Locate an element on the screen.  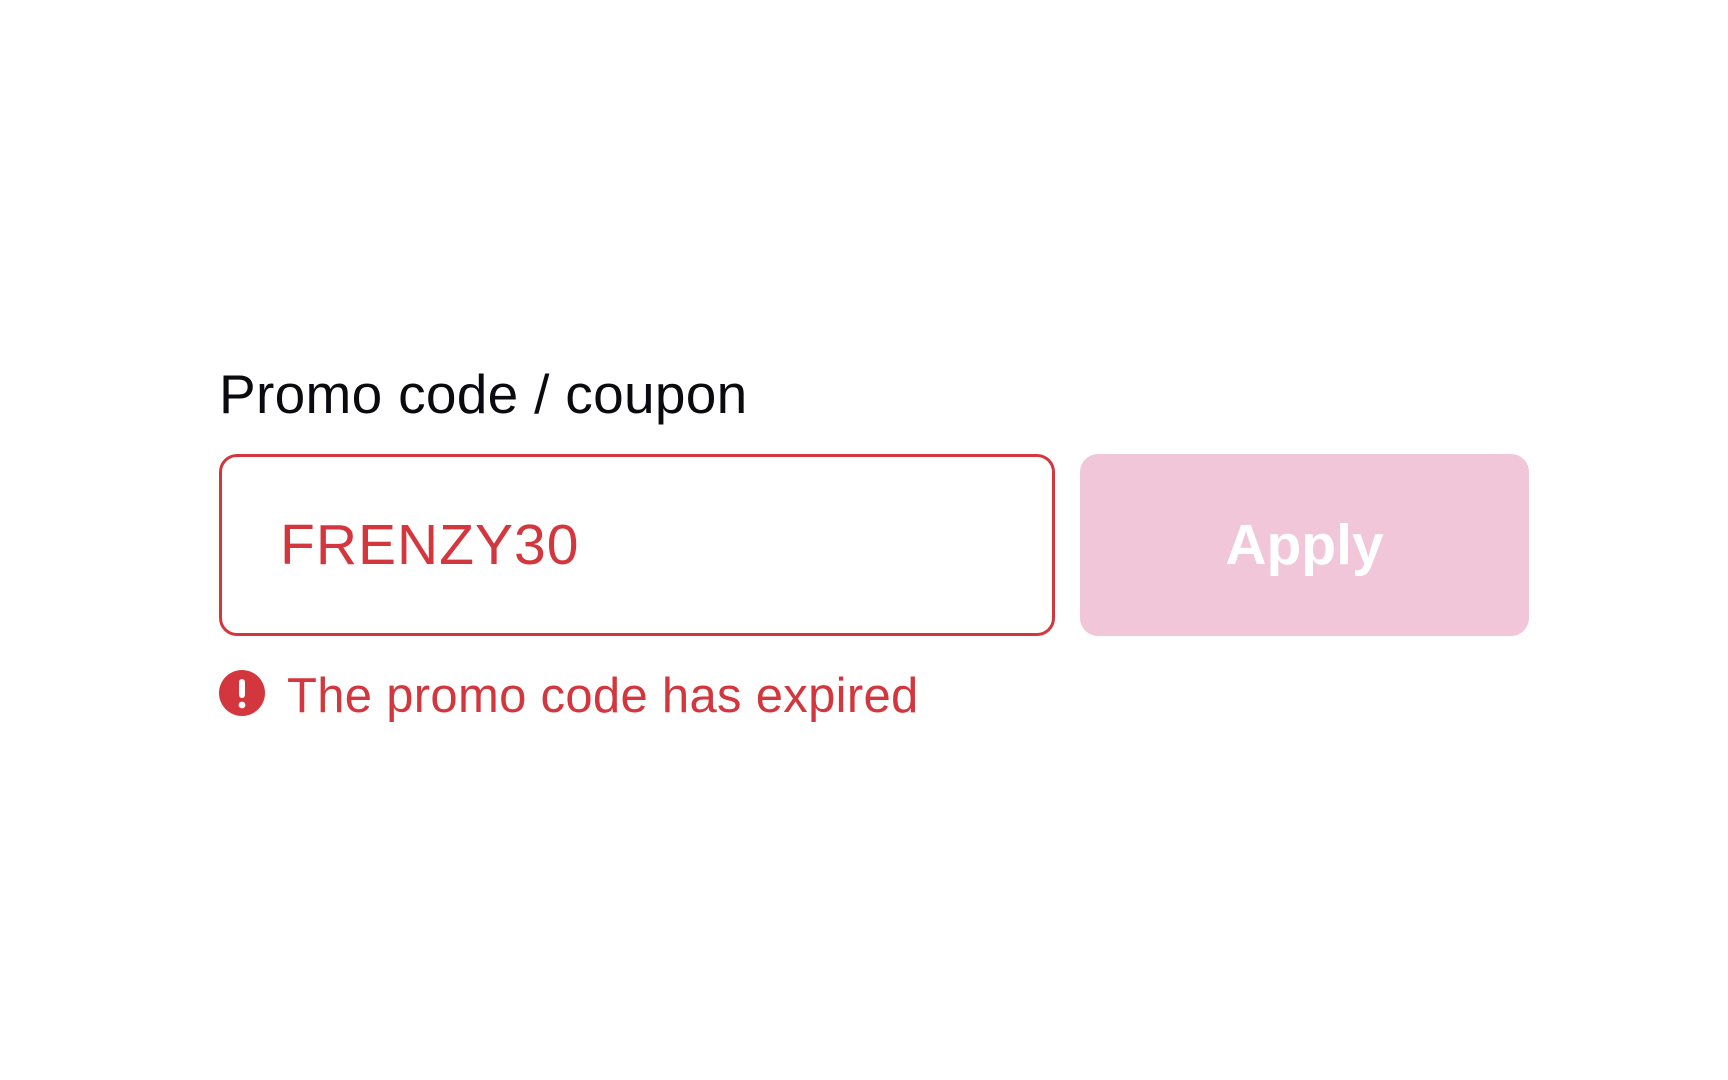
promo-label: Promo code / coupon is located at coordinates (483, 394).